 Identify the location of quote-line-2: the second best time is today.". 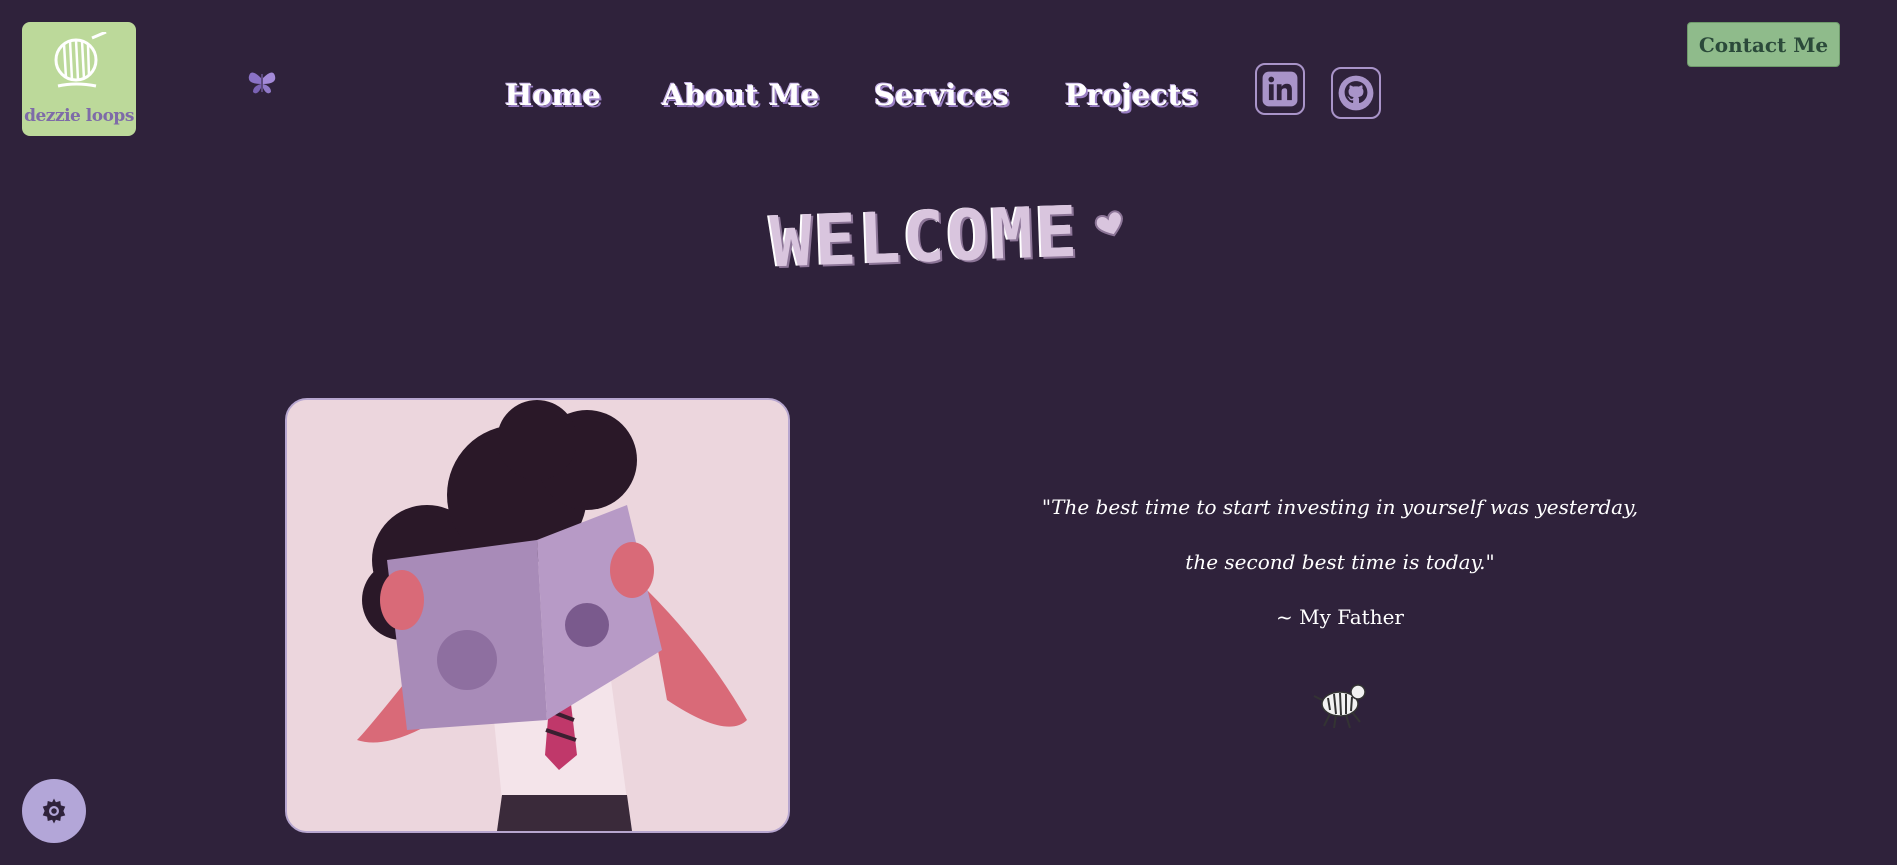
(1340, 562).